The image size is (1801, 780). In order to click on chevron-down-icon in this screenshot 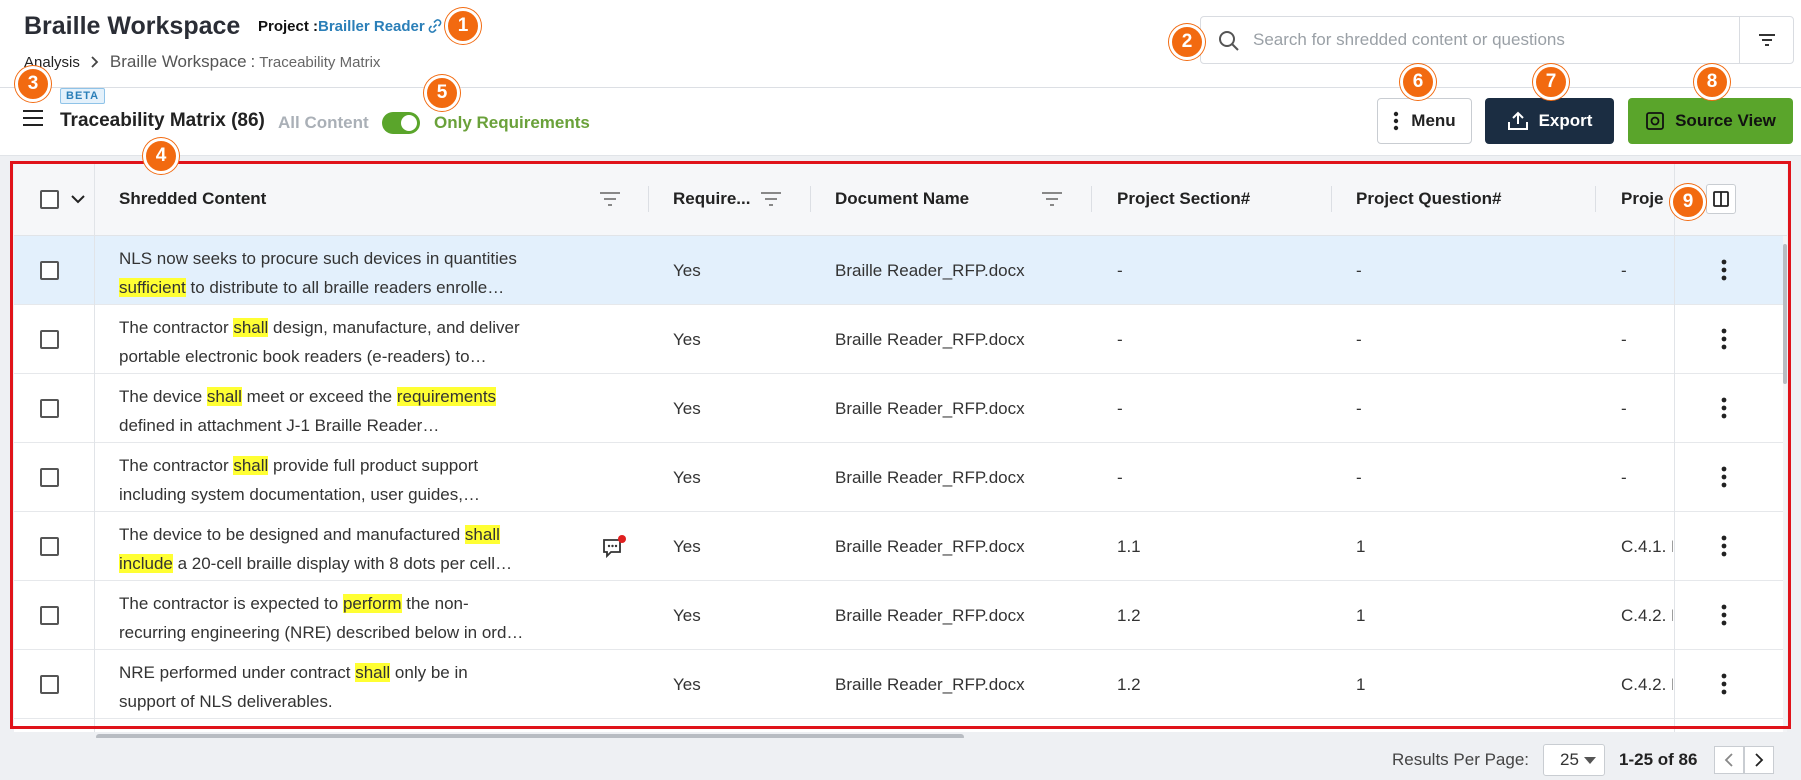, I will do `click(78, 199)`.